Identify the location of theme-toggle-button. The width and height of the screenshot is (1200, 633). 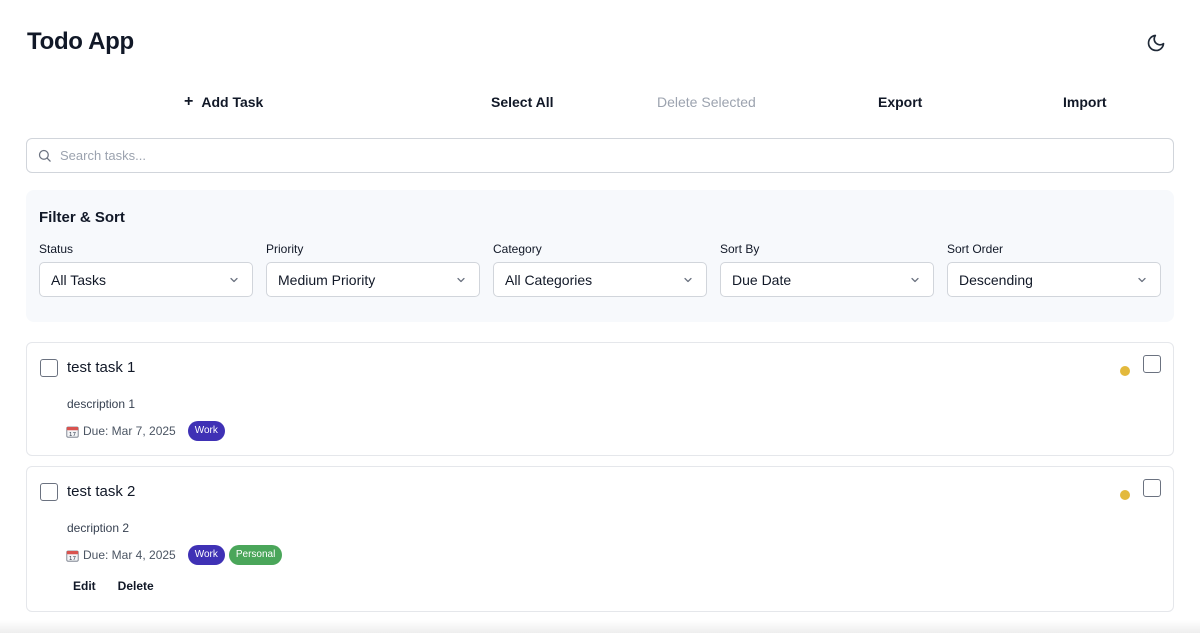
(1156, 43).